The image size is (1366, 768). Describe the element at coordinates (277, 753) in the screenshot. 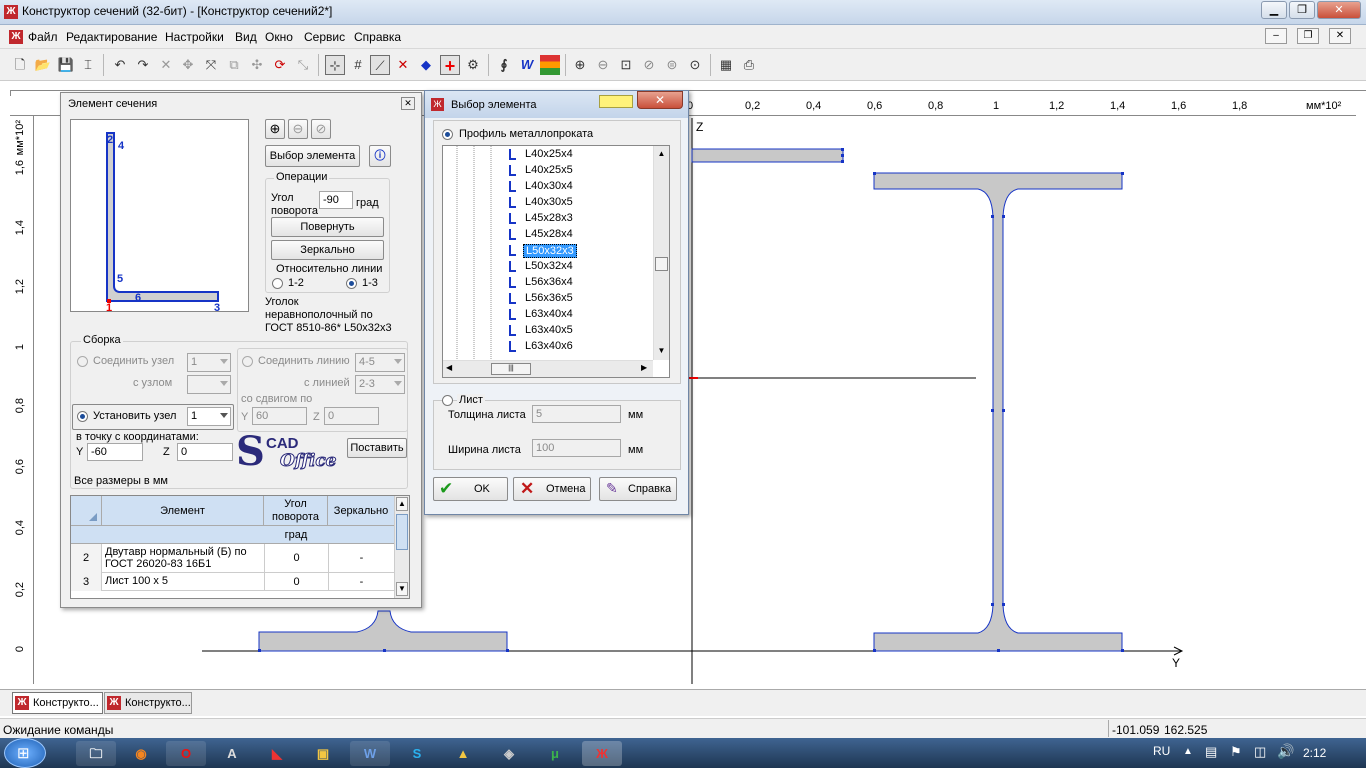

I see `scad-icon: ◣` at that location.